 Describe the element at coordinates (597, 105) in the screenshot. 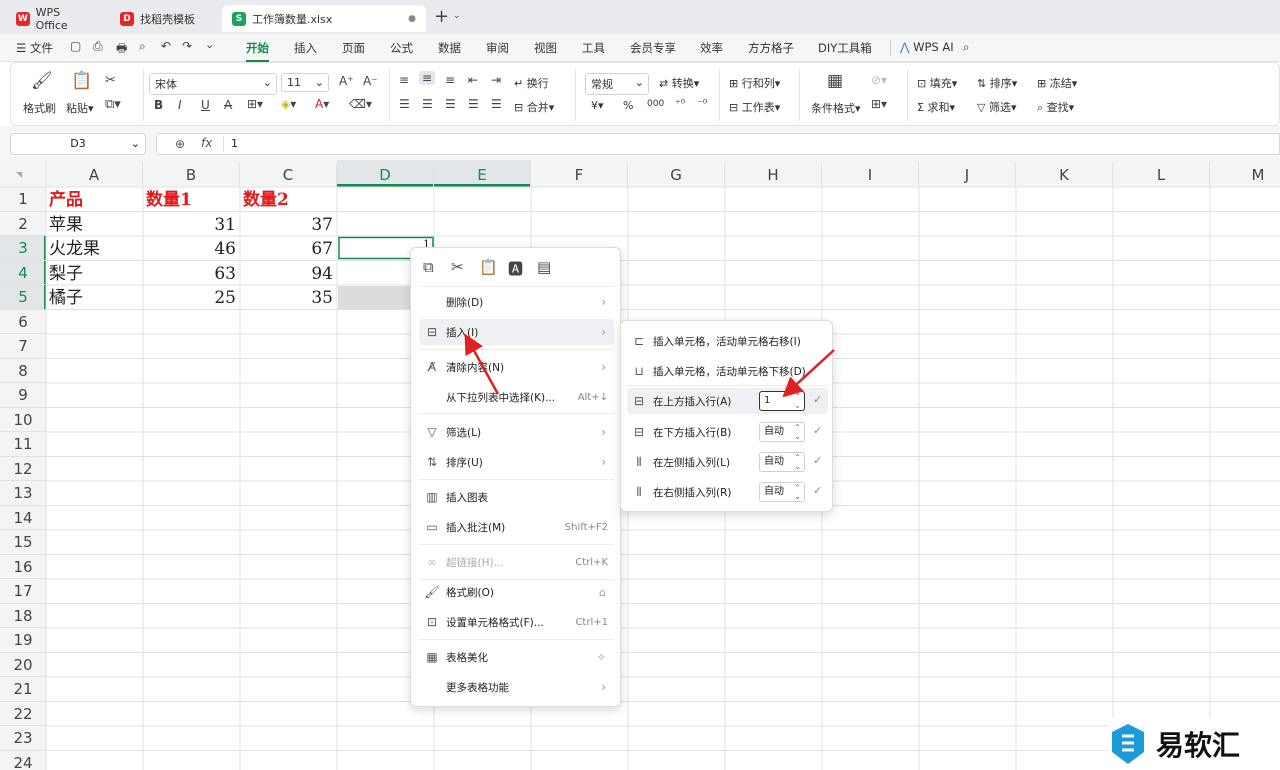

I see `currency-button: ¥▾` at that location.